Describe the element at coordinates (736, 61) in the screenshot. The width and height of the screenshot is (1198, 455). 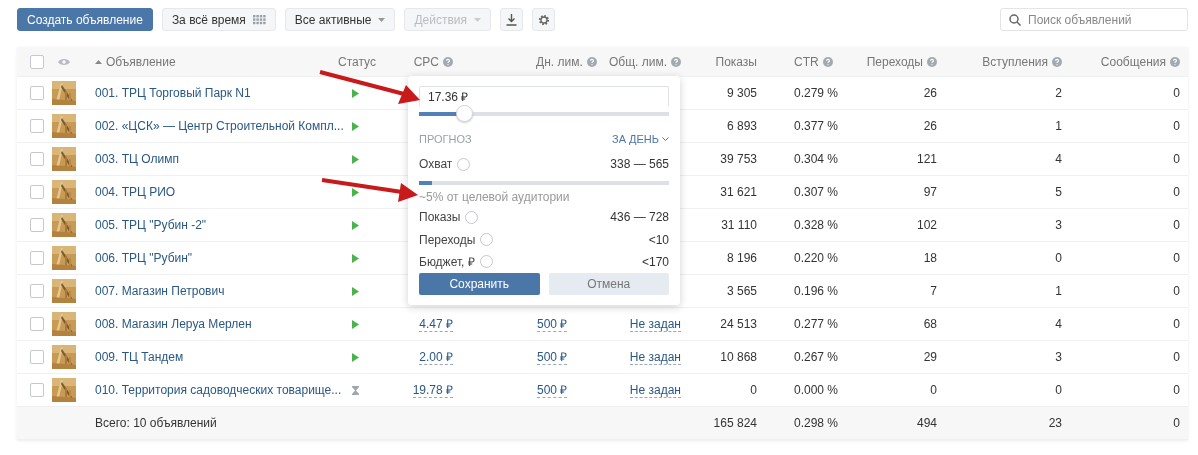
I see `column-header: Показы` at that location.